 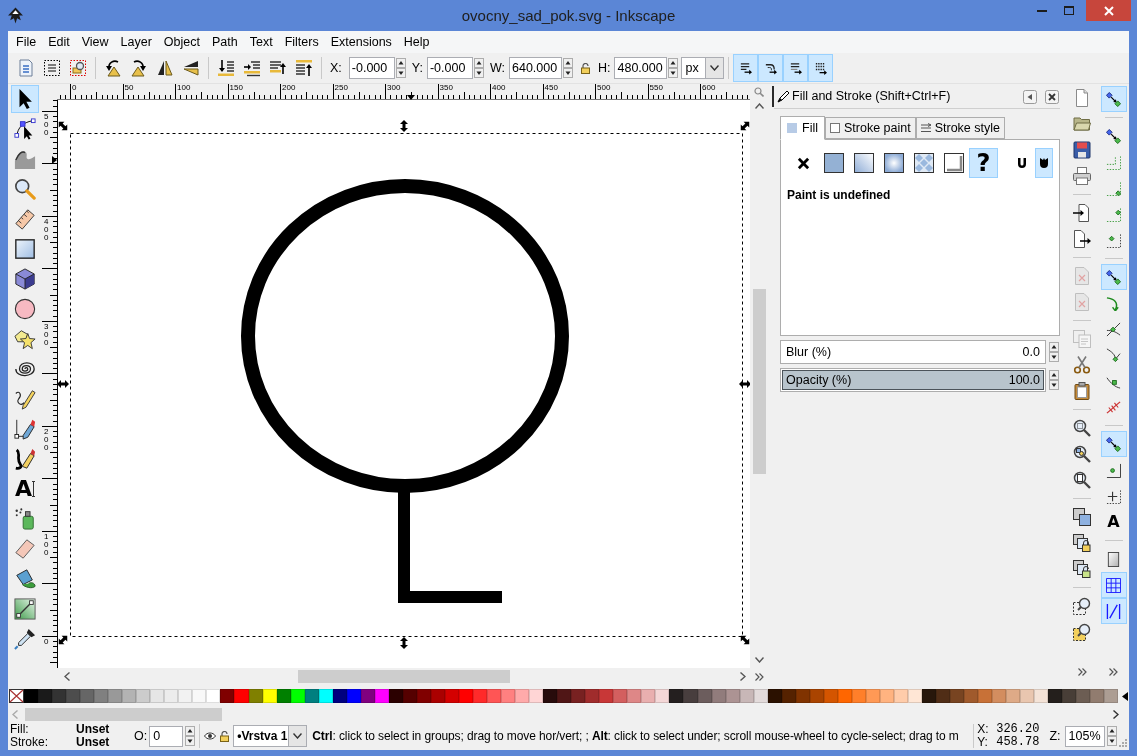 I want to click on arrow-to-bottom-icon, so click(x=226, y=68).